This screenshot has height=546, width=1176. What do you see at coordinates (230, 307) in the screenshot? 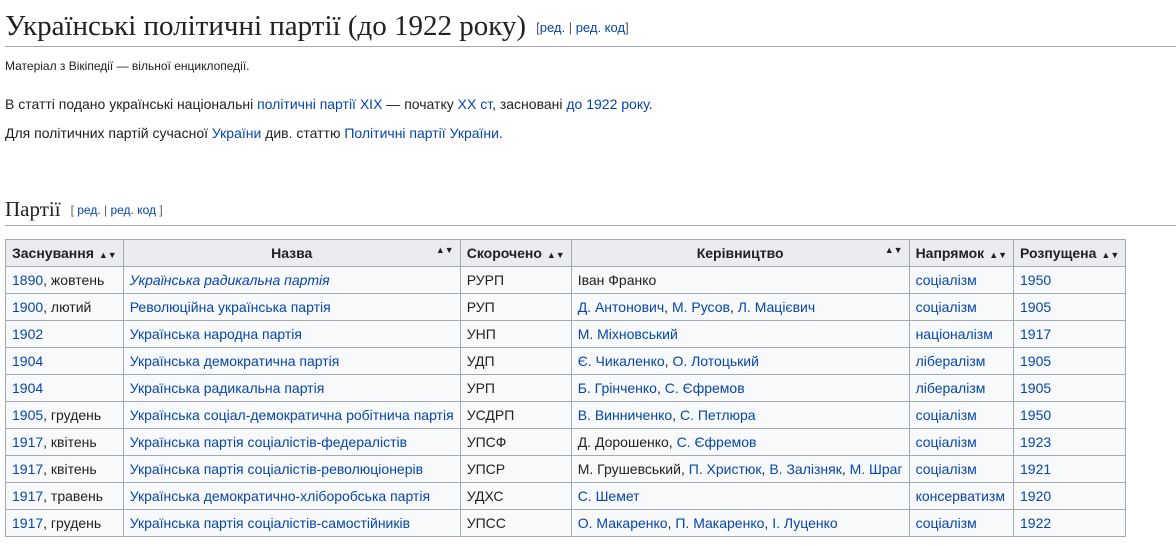
I see `party-name-link: Революційна українська партія` at bounding box center [230, 307].